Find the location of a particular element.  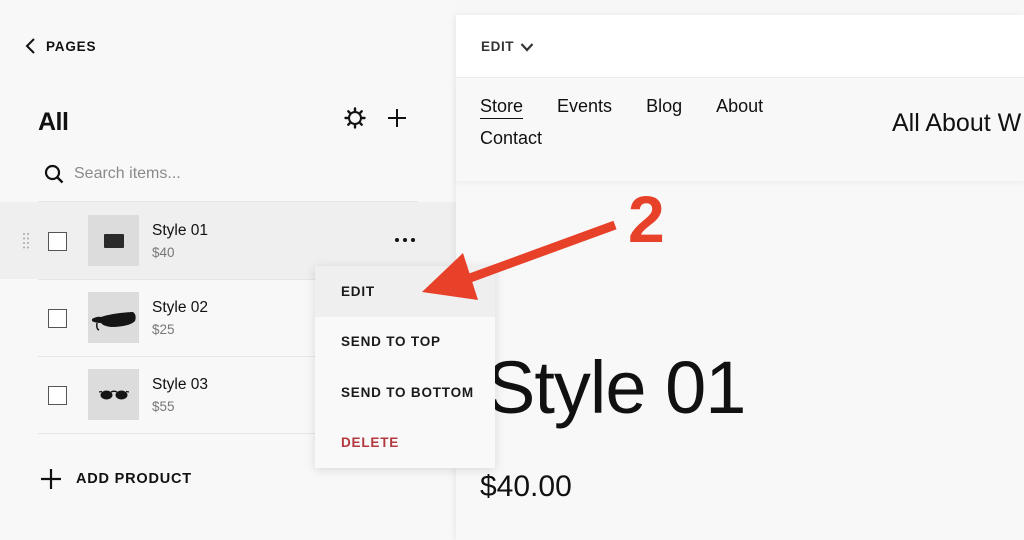

edit-dropdown: EDIT is located at coordinates (507, 46).